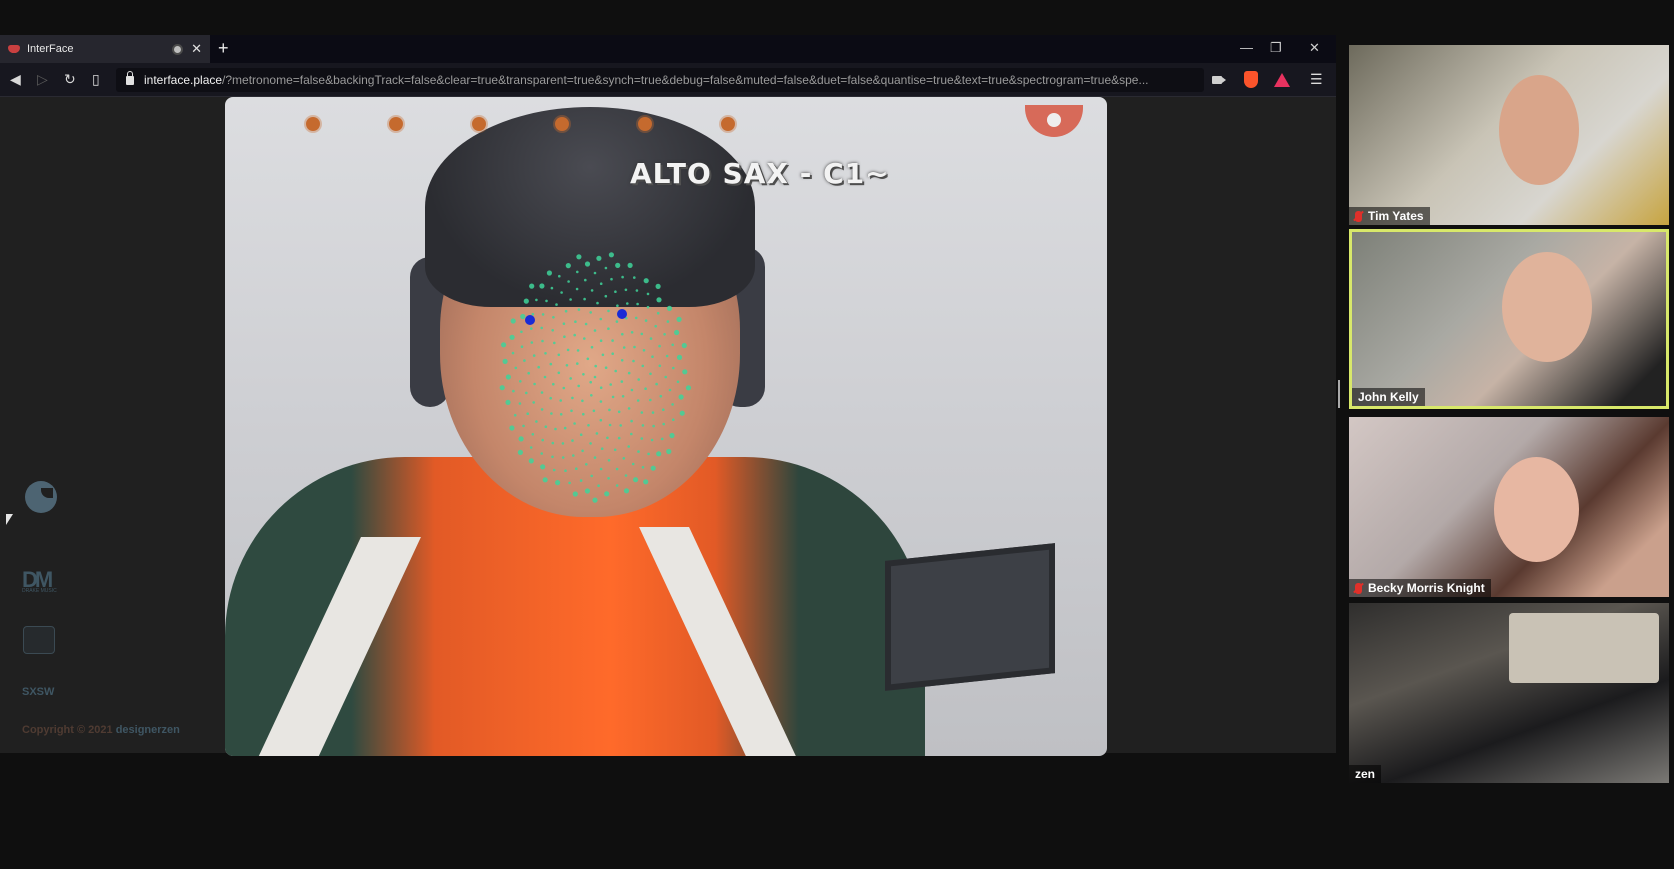 The height and width of the screenshot is (869, 1674). What do you see at coordinates (67, 730) in the screenshot?
I see `copyright-text: Copyright © 2021` at bounding box center [67, 730].